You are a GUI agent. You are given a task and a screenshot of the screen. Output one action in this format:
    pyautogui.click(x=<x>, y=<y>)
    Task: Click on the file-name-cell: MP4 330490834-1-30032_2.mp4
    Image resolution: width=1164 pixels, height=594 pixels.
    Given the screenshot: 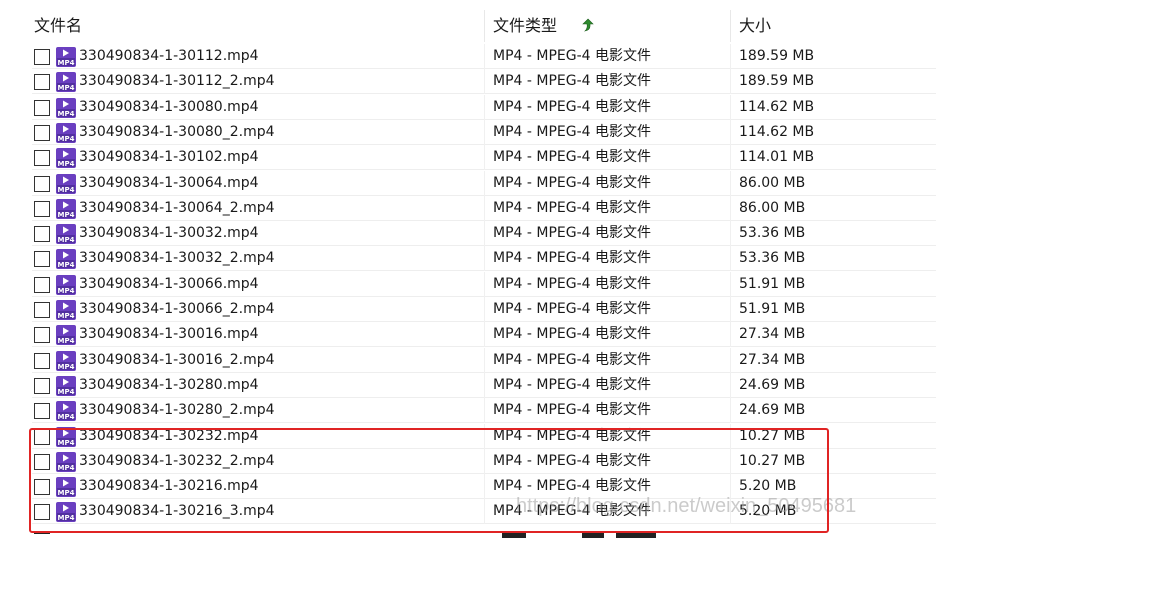 What is the action you would take?
    pyautogui.click(x=258, y=258)
    